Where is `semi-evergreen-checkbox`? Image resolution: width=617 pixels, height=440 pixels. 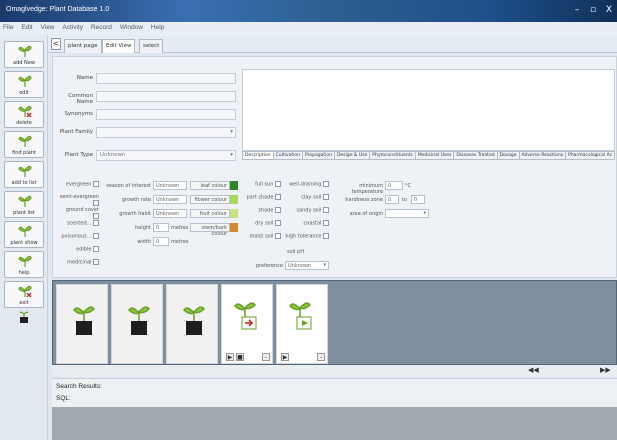 semi-evergreen-checkbox is located at coordinates (96, 203).